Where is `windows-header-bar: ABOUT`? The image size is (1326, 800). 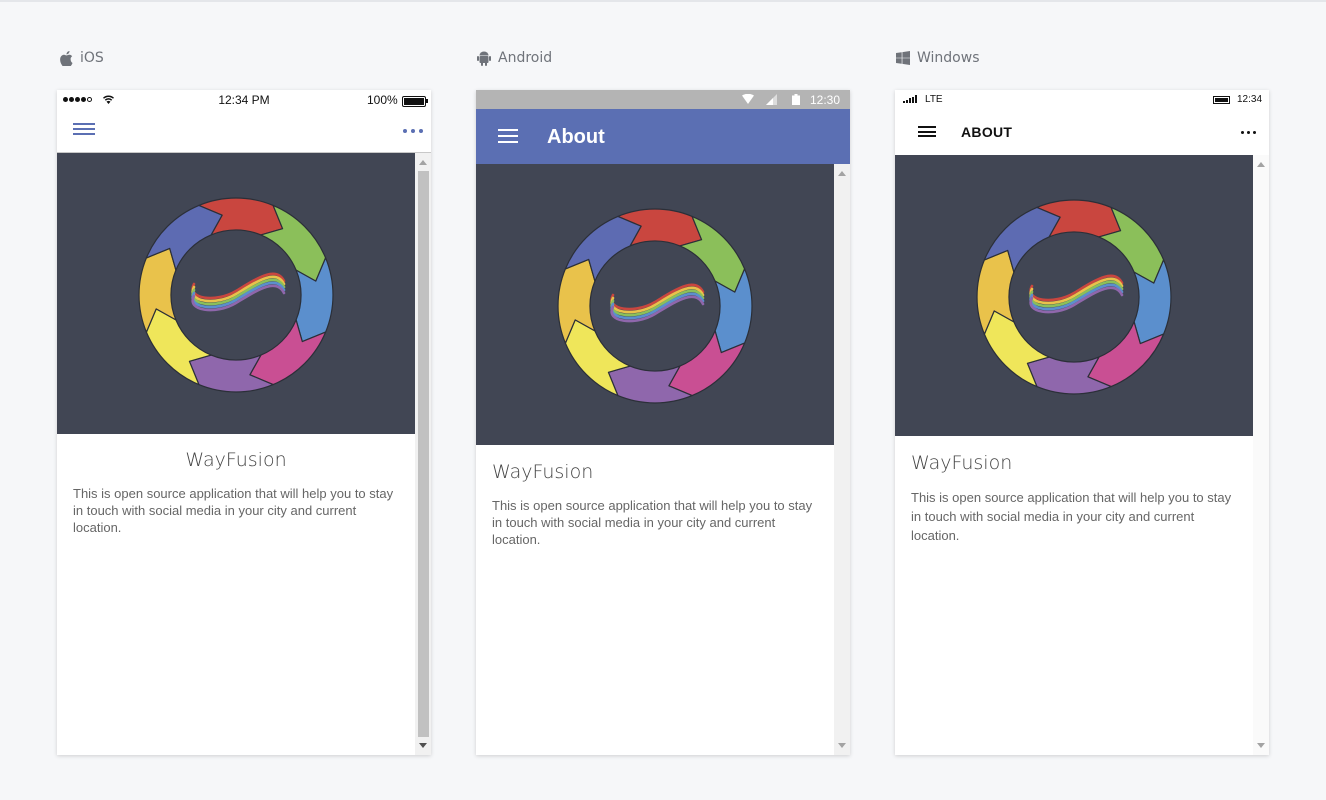 windows-header-bar: ABOUT is located at coordinates (1082, 132).